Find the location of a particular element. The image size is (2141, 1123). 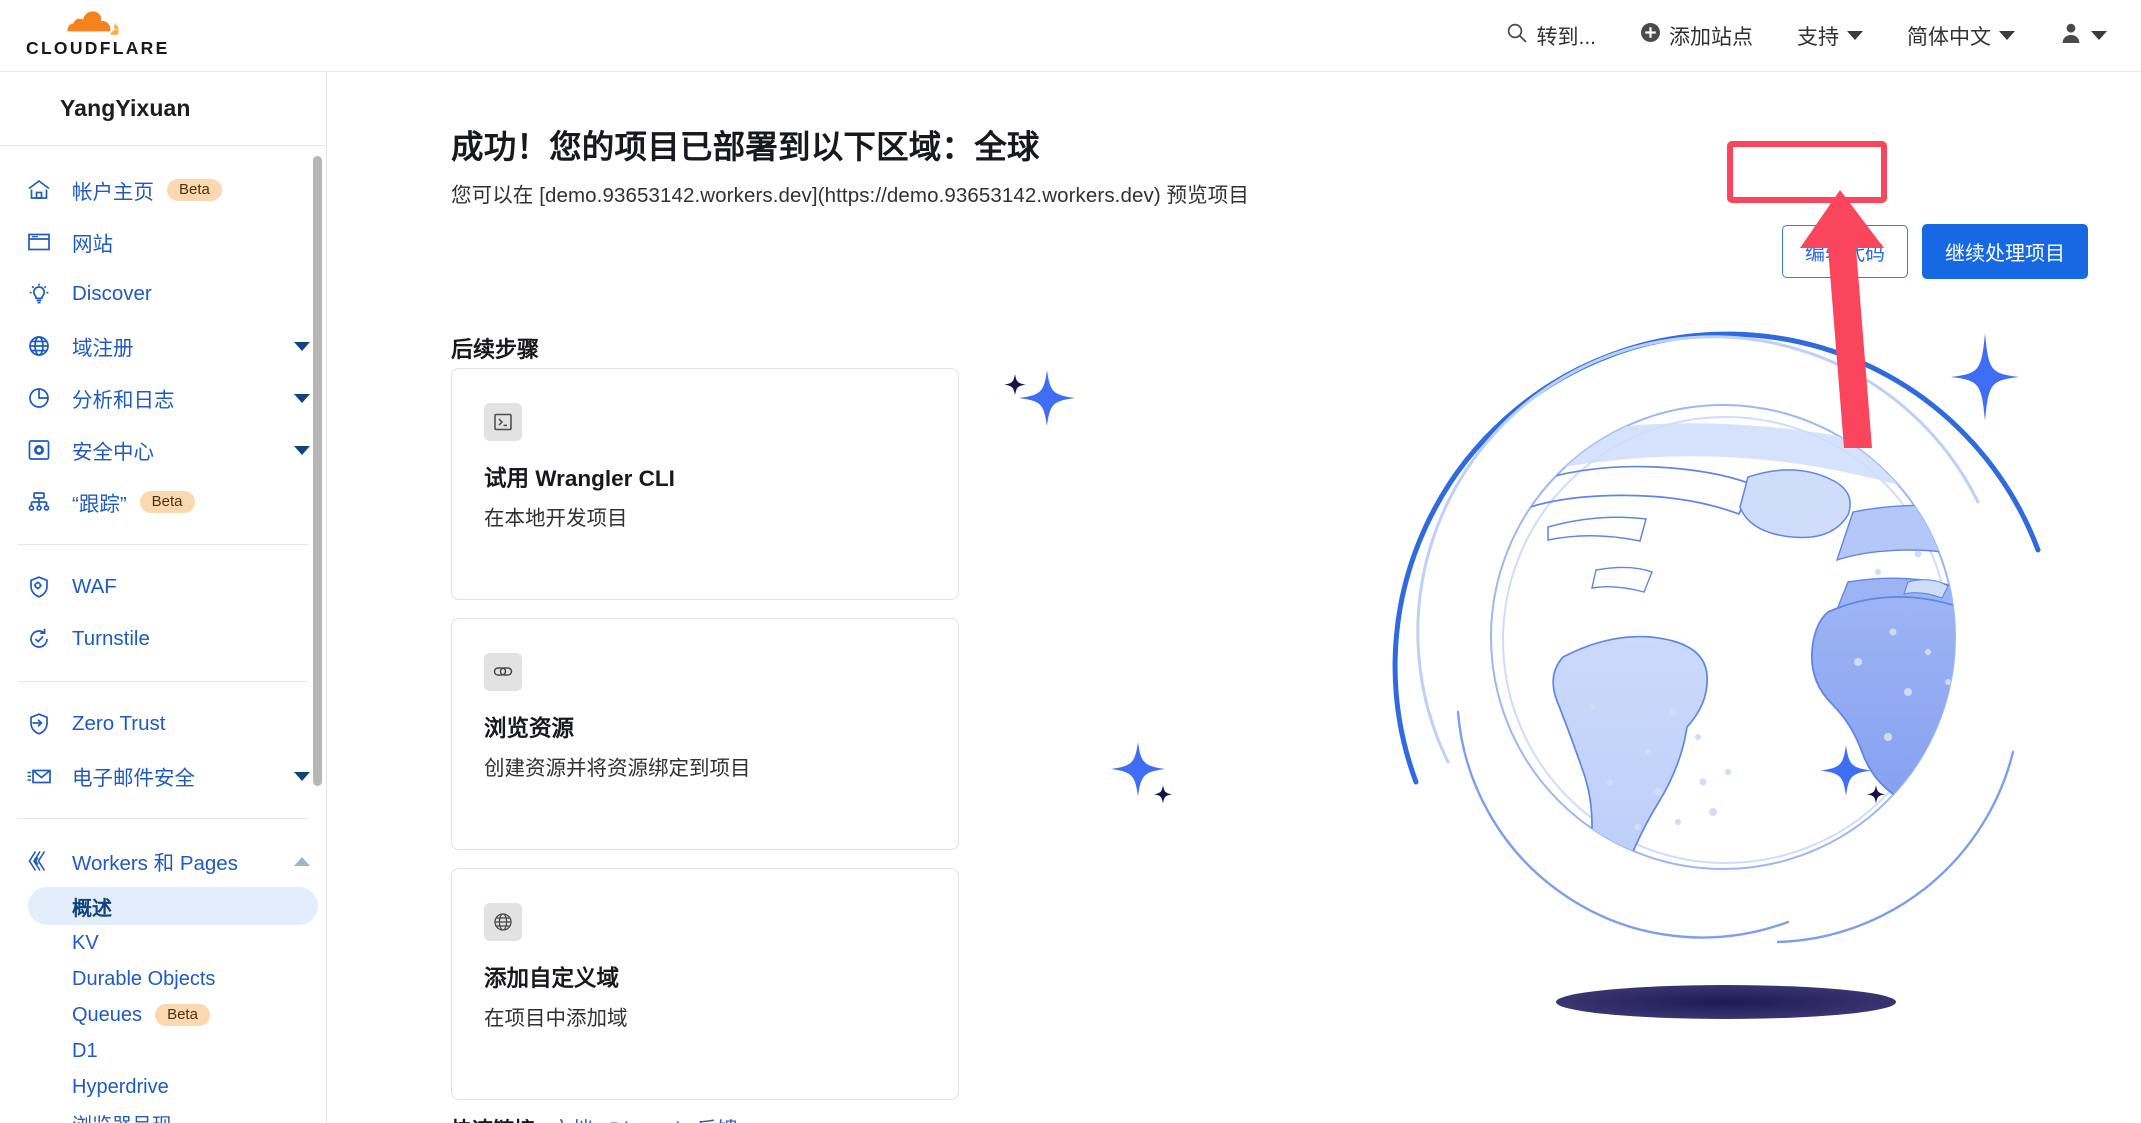

sidebar-item-account-home: 帐户主页 Beta is located at coordinates (163, 190).